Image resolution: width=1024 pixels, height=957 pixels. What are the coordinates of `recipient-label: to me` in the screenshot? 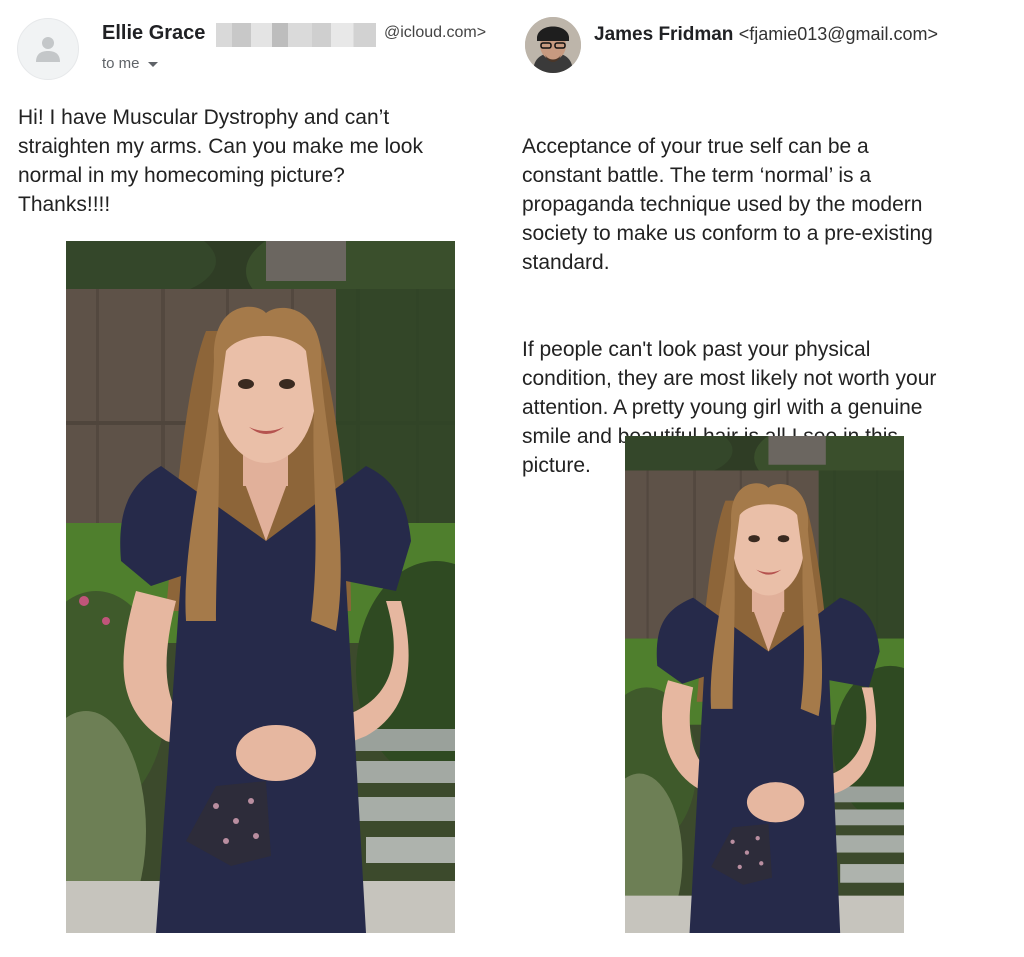 It's located at (121, 63).